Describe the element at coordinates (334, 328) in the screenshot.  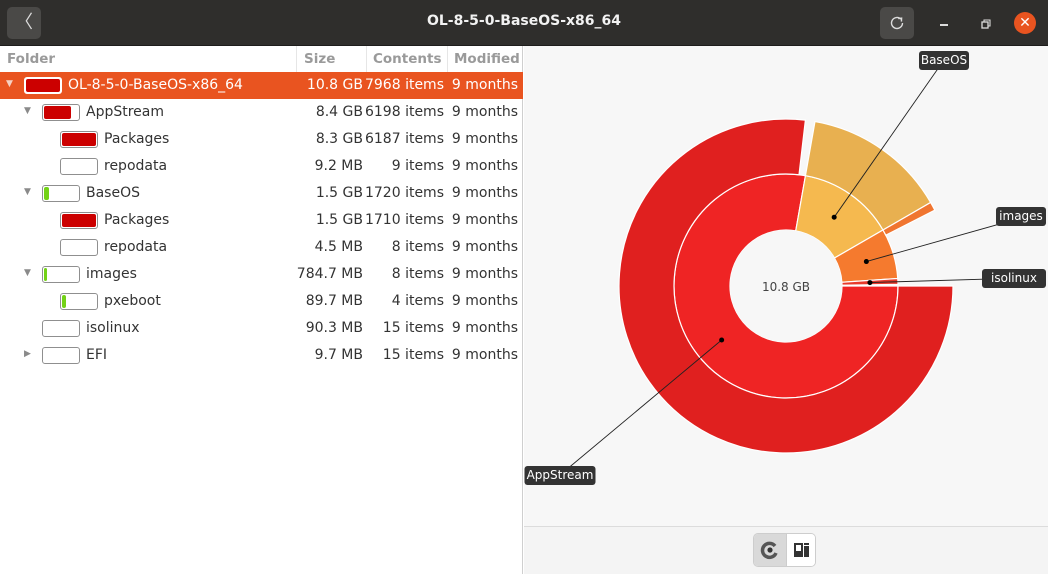
I see `folder-size: 90.3 MB` at that location.